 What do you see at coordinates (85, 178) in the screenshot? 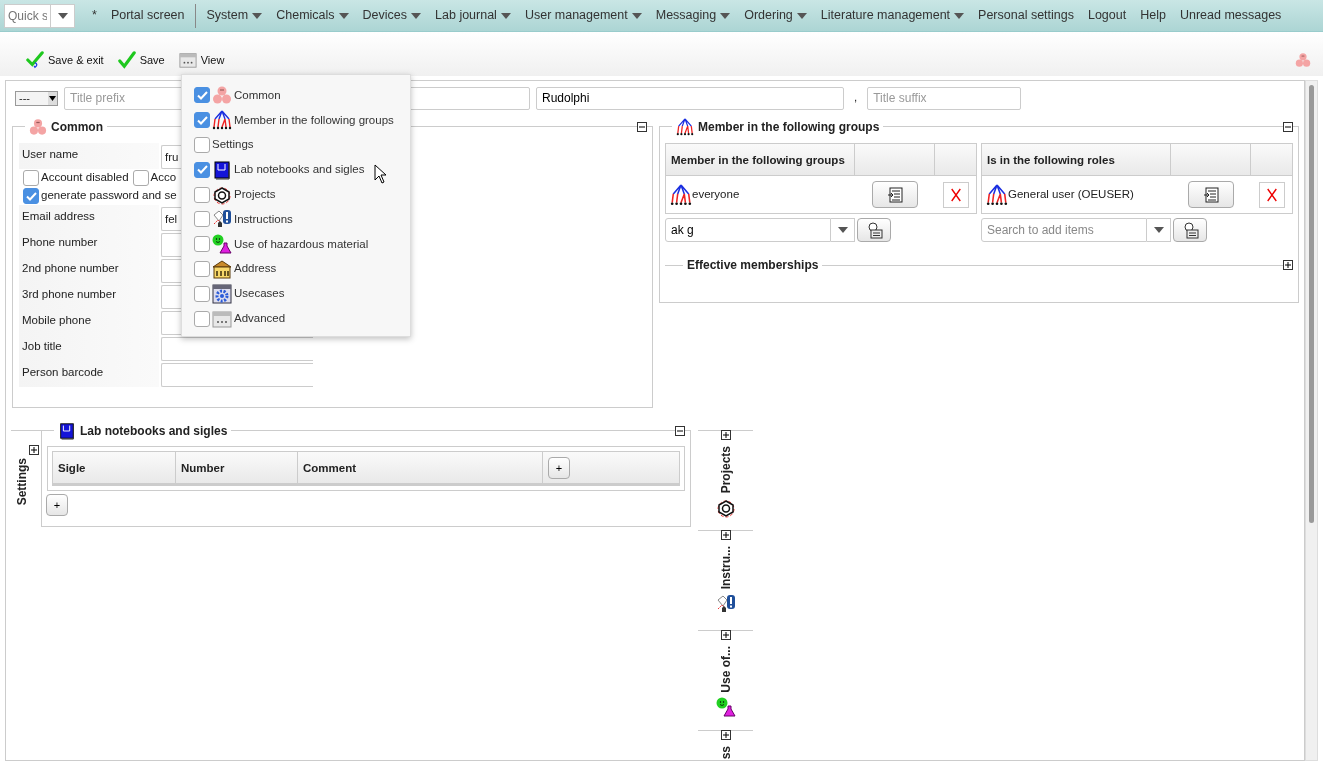
I see `checkbox-label: Account disabled` at bounding box center [85, 178].